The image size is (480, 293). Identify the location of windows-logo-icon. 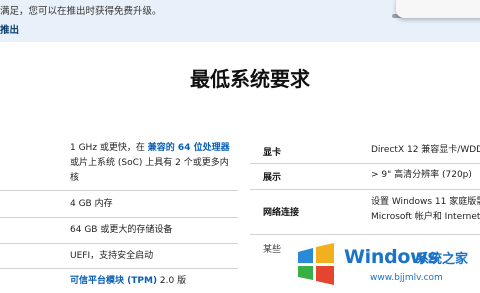
(316, 264).